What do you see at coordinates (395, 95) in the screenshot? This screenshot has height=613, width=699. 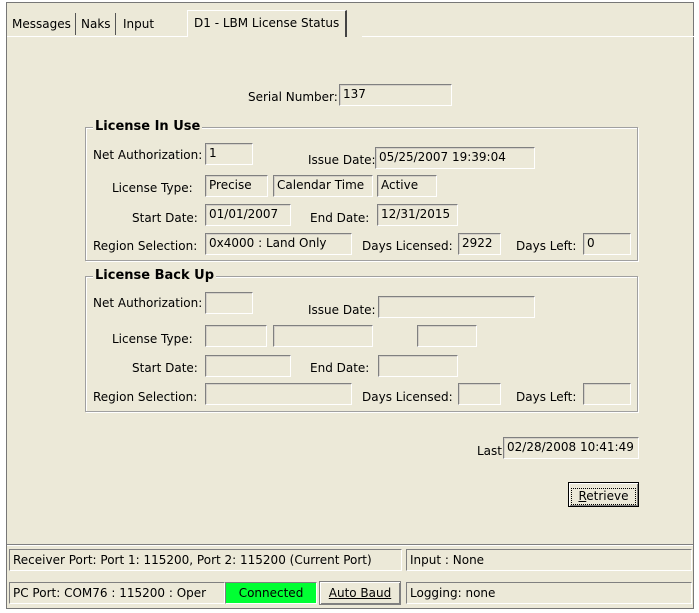 I see `serial-number-field: 137` at bounding box center [395, 95].